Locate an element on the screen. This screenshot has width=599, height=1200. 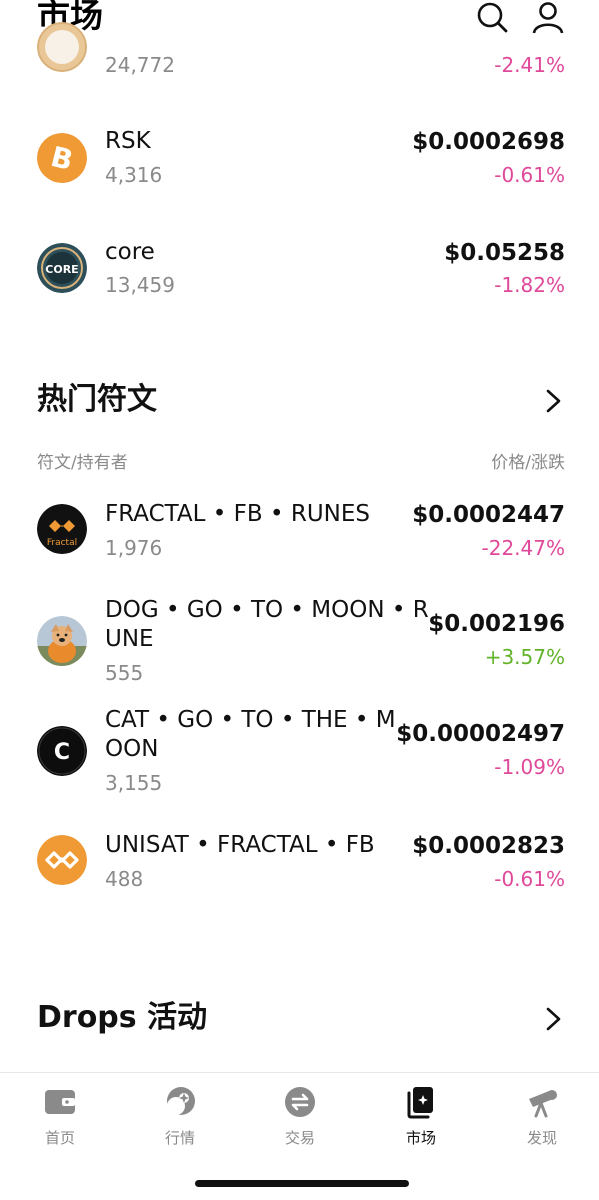
holder-count: 1,976 is located at coordinates (134, 548).